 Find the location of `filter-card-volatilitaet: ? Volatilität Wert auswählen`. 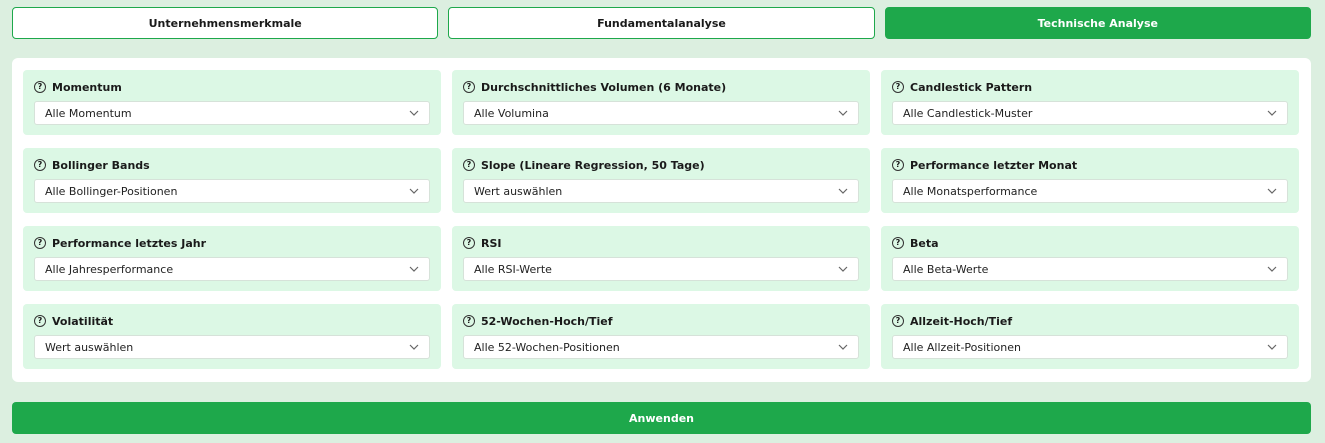

filter-card-volatilitaet: ? Volatilität Wert auswählen is located at coordinates (232, 336).